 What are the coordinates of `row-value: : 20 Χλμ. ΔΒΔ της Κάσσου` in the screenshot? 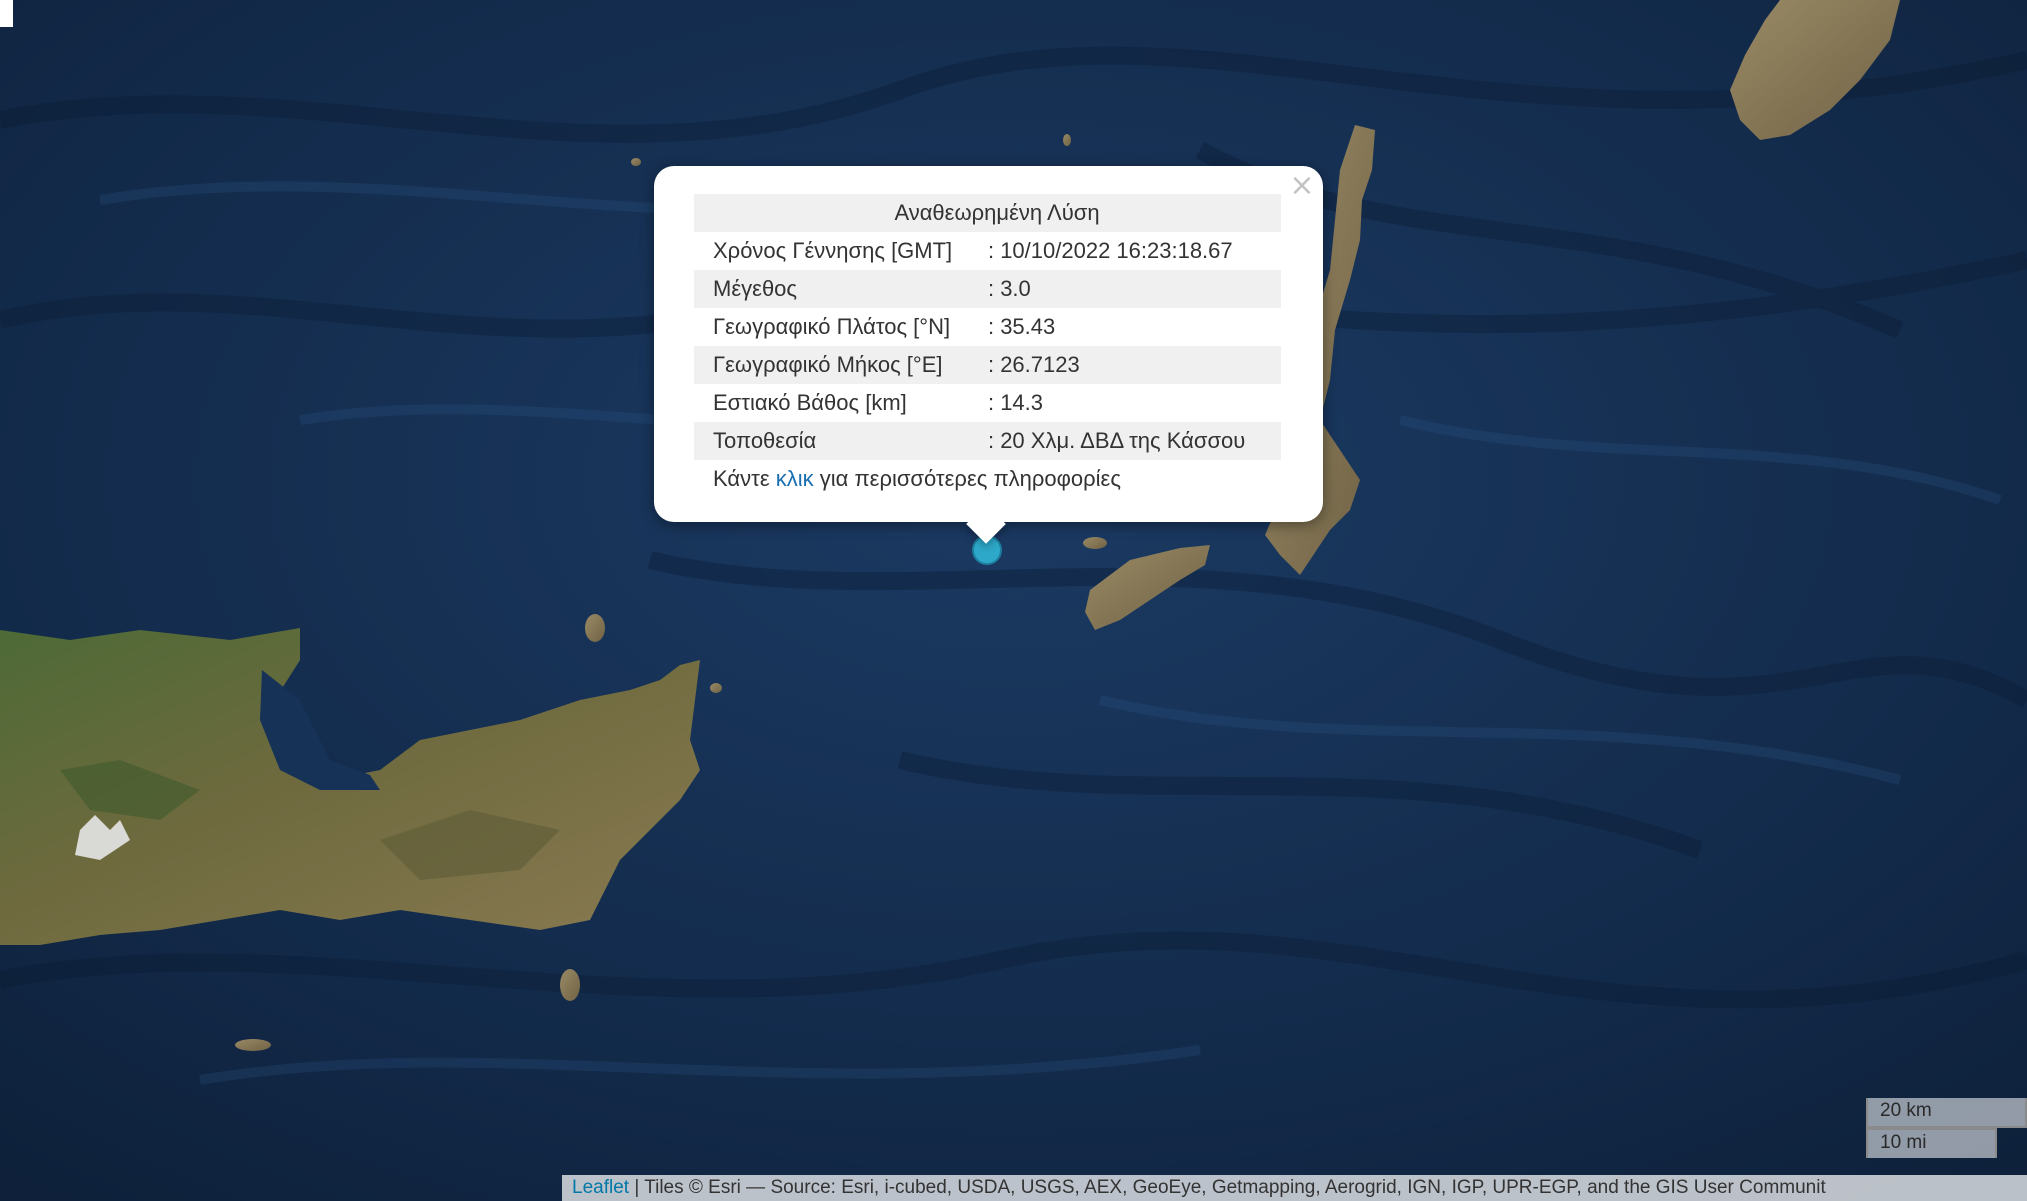 It's located at (1134, 441).